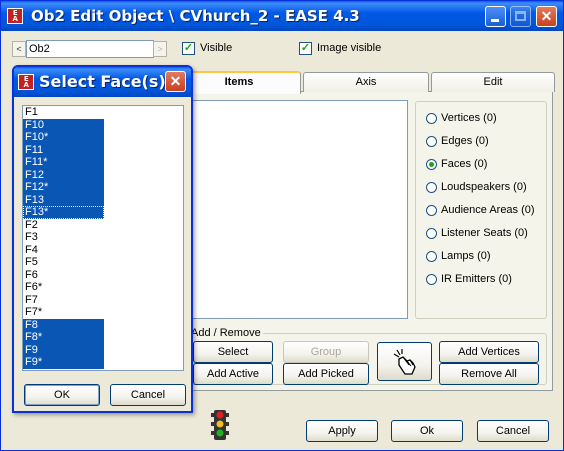  What do you see at coordinates (63, 337) in the screenshot?
I see `list-item: F8*` at bounding box center [63, 337].